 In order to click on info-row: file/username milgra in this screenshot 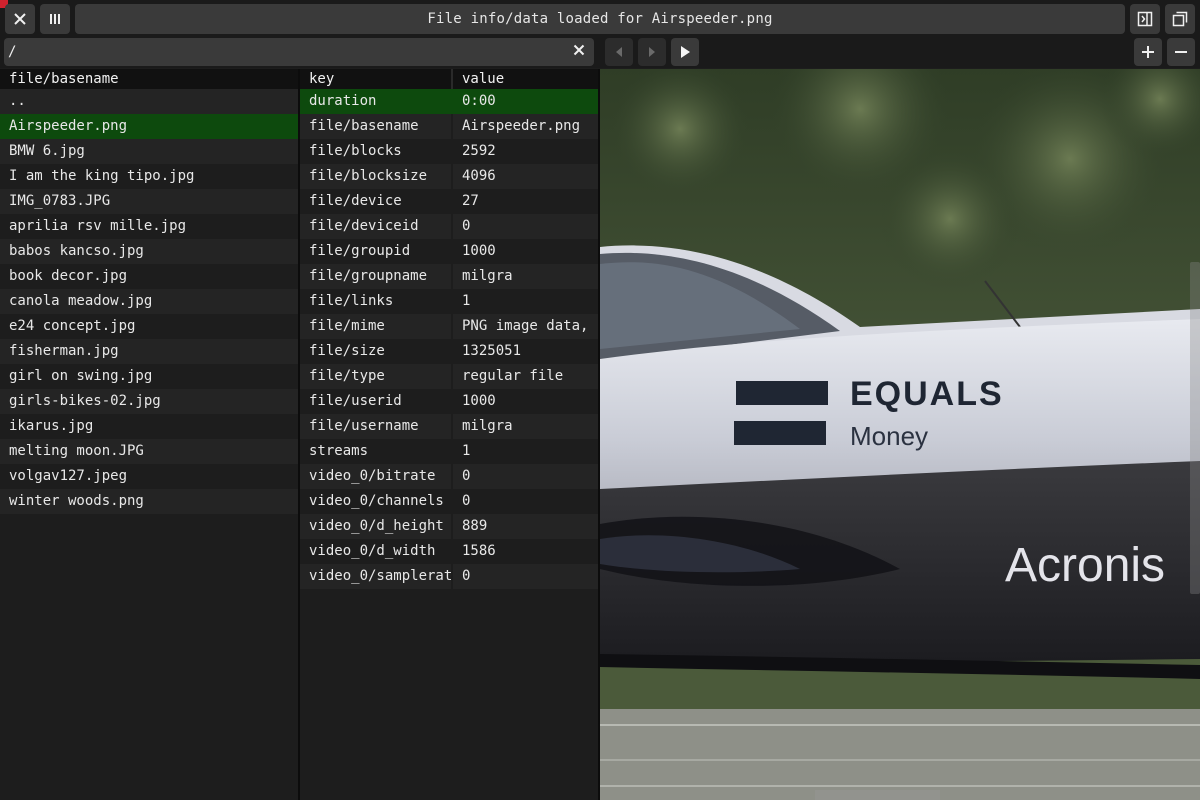, I will do `click(449, 426)`.